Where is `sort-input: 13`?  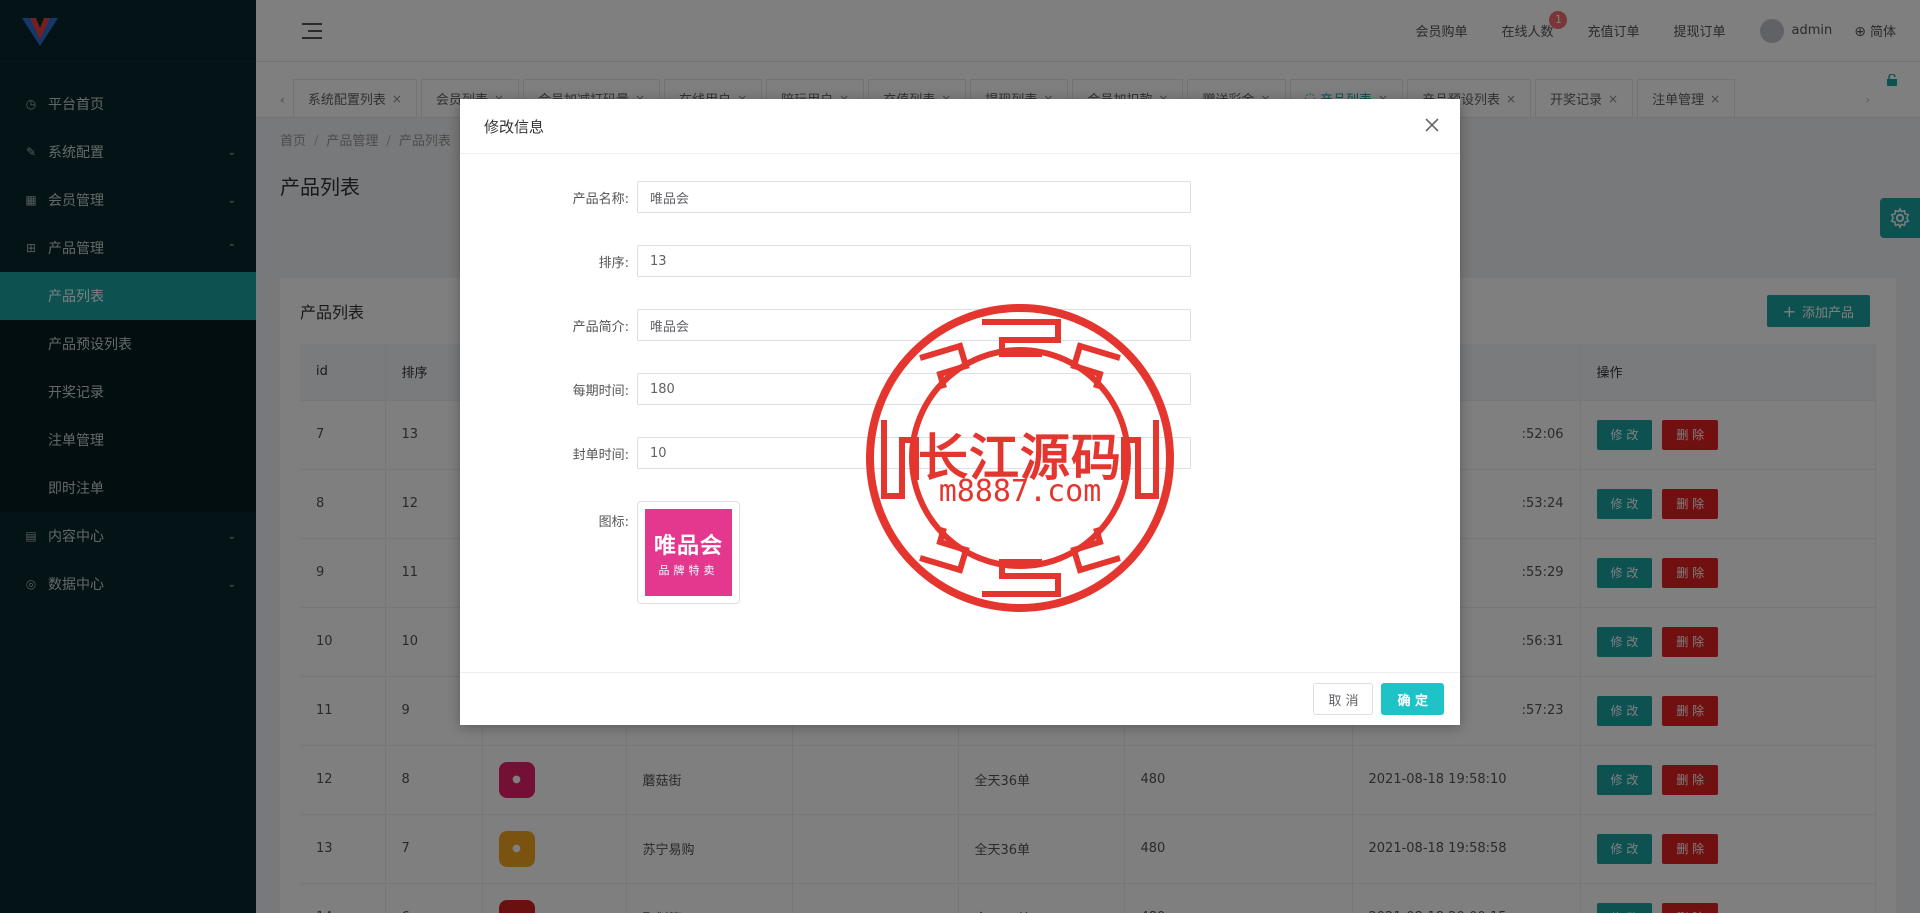
sort-input: 13 is located at coordinates (914, 261).